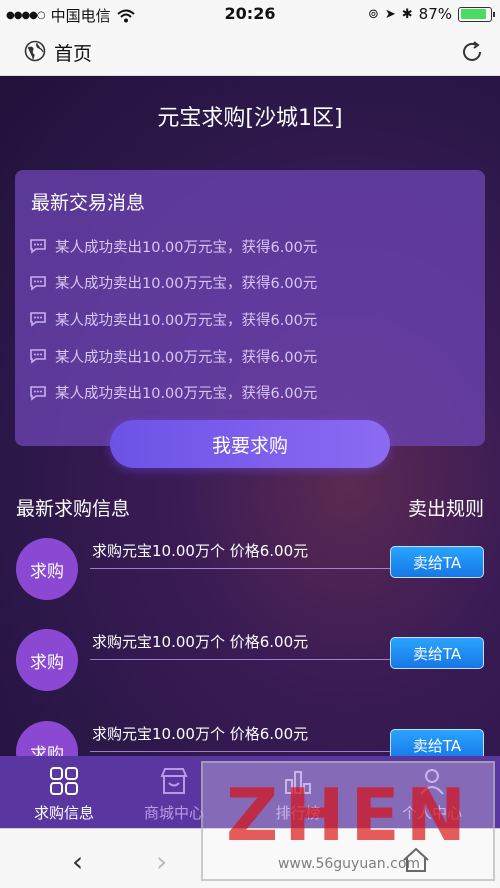 The height and width of the screenshot is (888, 500). What do you see at coordinates (77, 861) in the screenshot?
I see `back-icon: ‹` at bounding box center [77, 861].